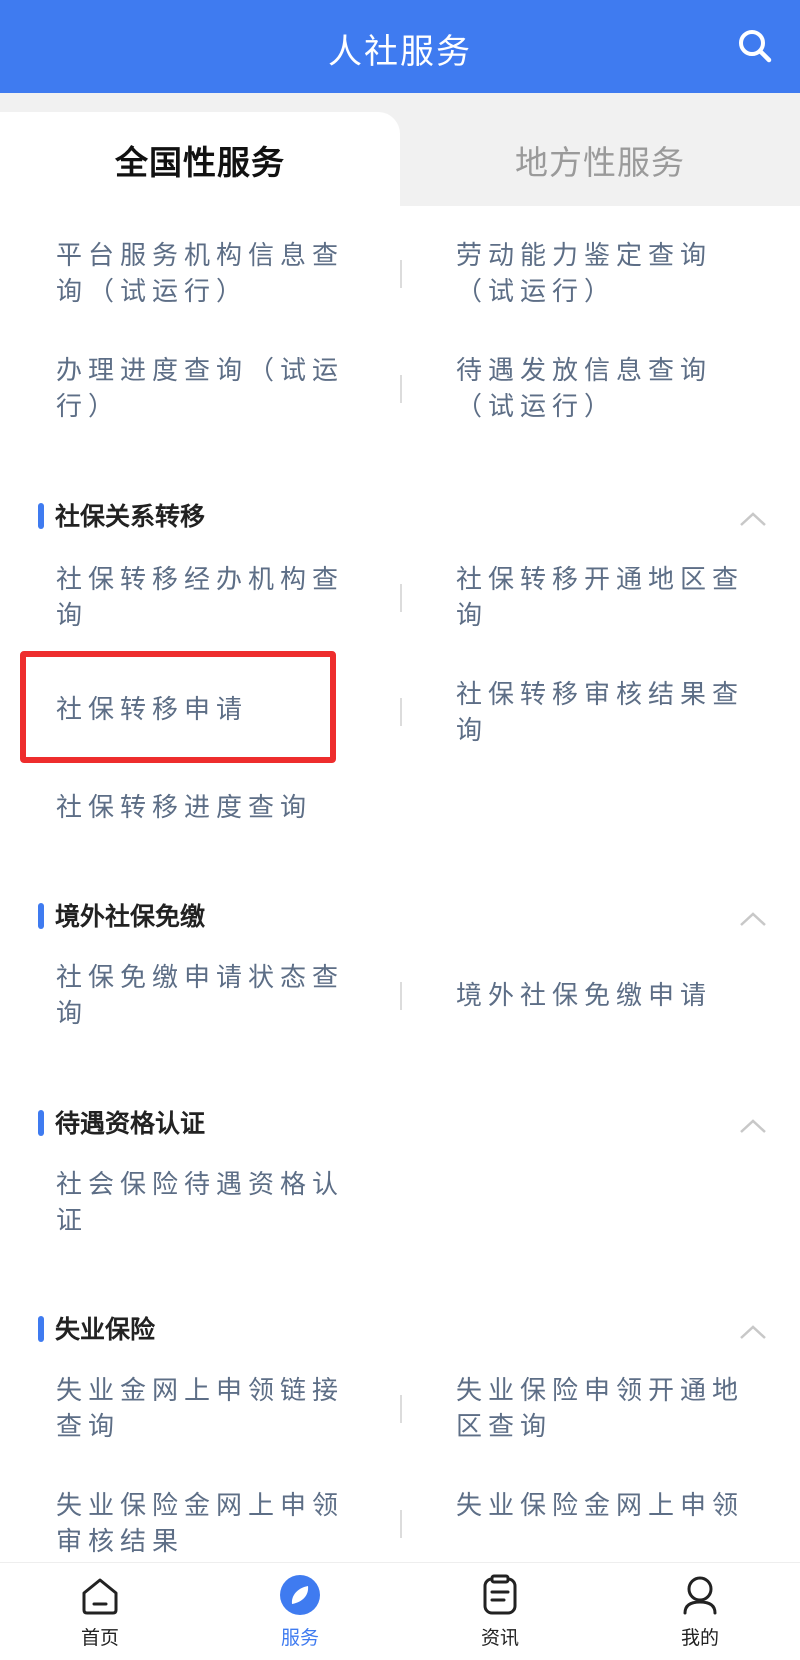  I want to click on service-item: 社保转移开通地区查询, so click(606, 598).